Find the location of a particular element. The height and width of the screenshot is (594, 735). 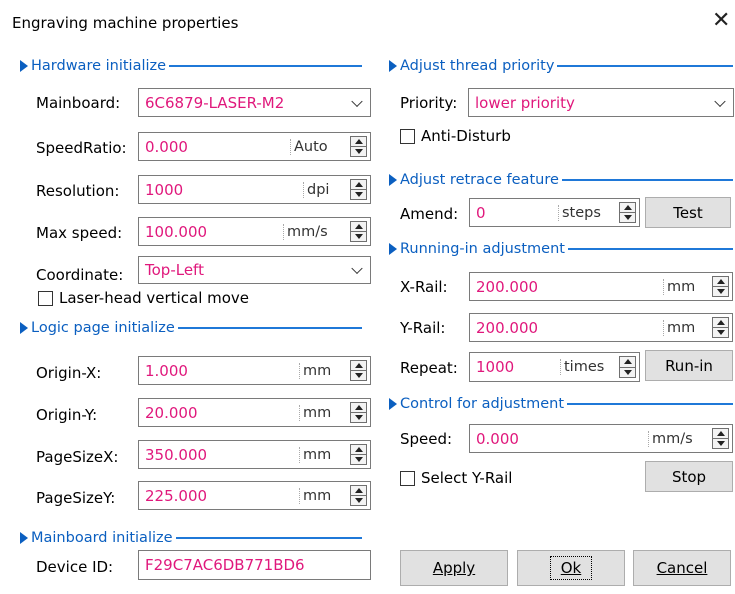

test-button: Test is located at coordinates (688, 212).